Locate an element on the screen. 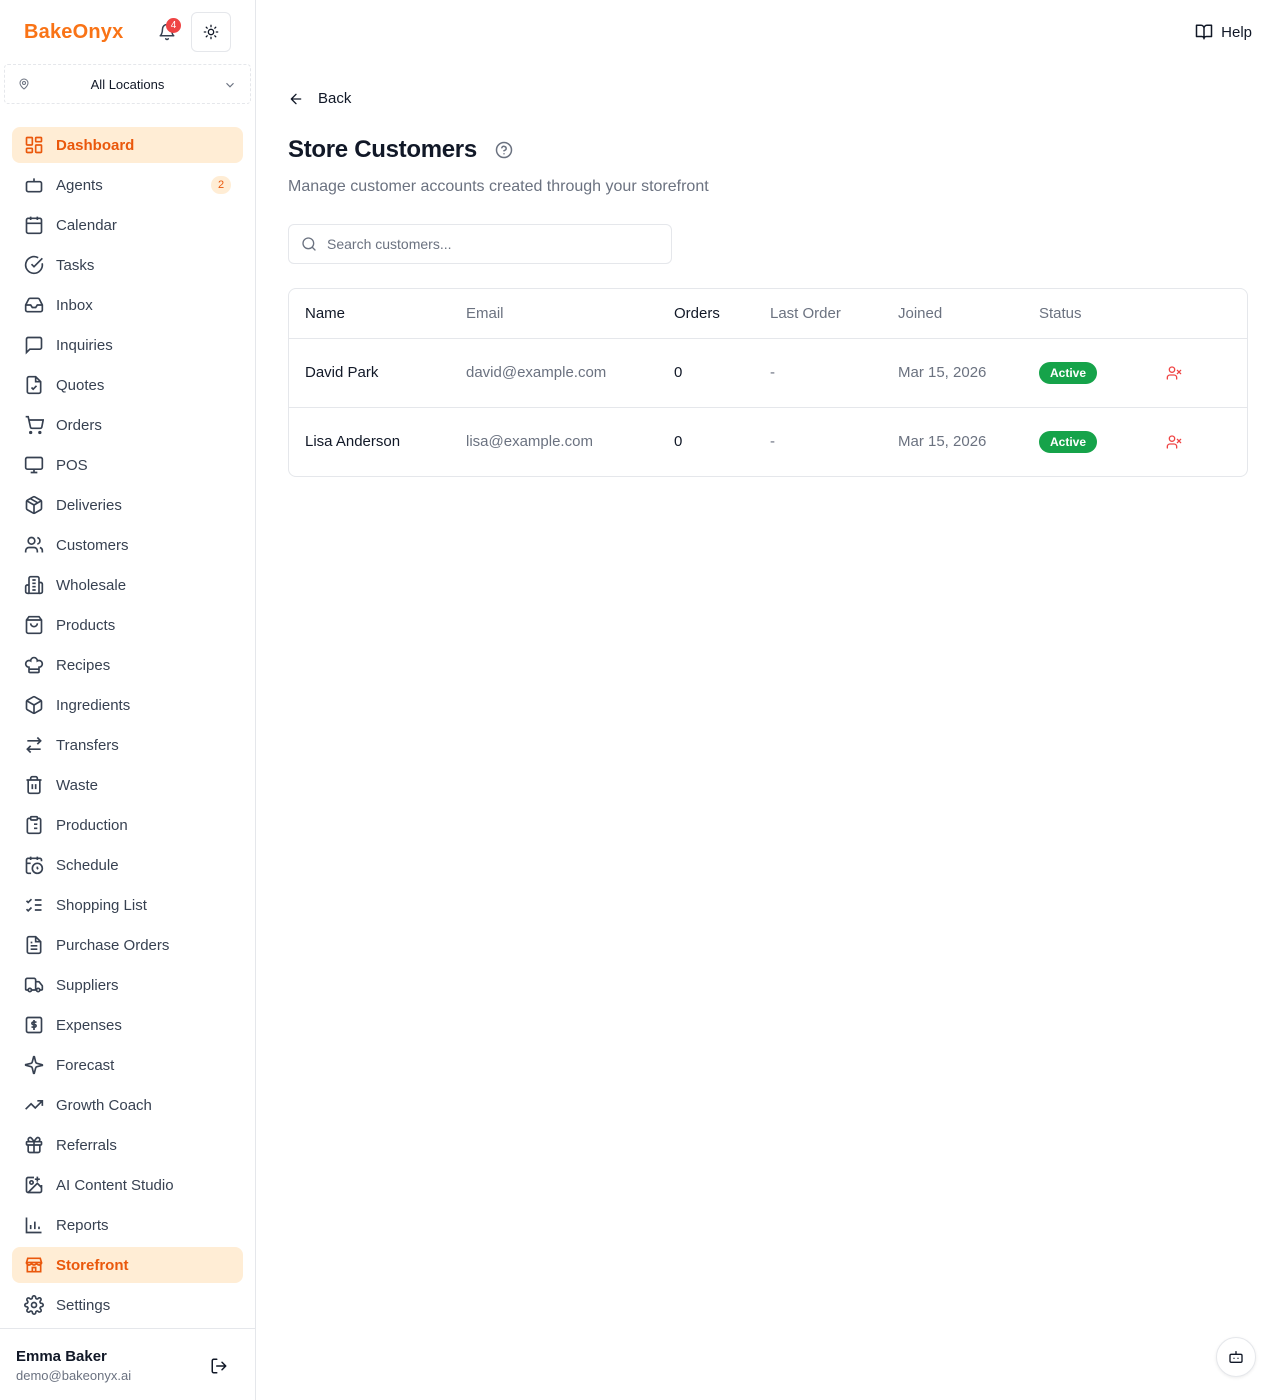 This screenshot has height=1400, width=1280. sidebar-item-quotes: Quotes is located at coordinates (127, 385).